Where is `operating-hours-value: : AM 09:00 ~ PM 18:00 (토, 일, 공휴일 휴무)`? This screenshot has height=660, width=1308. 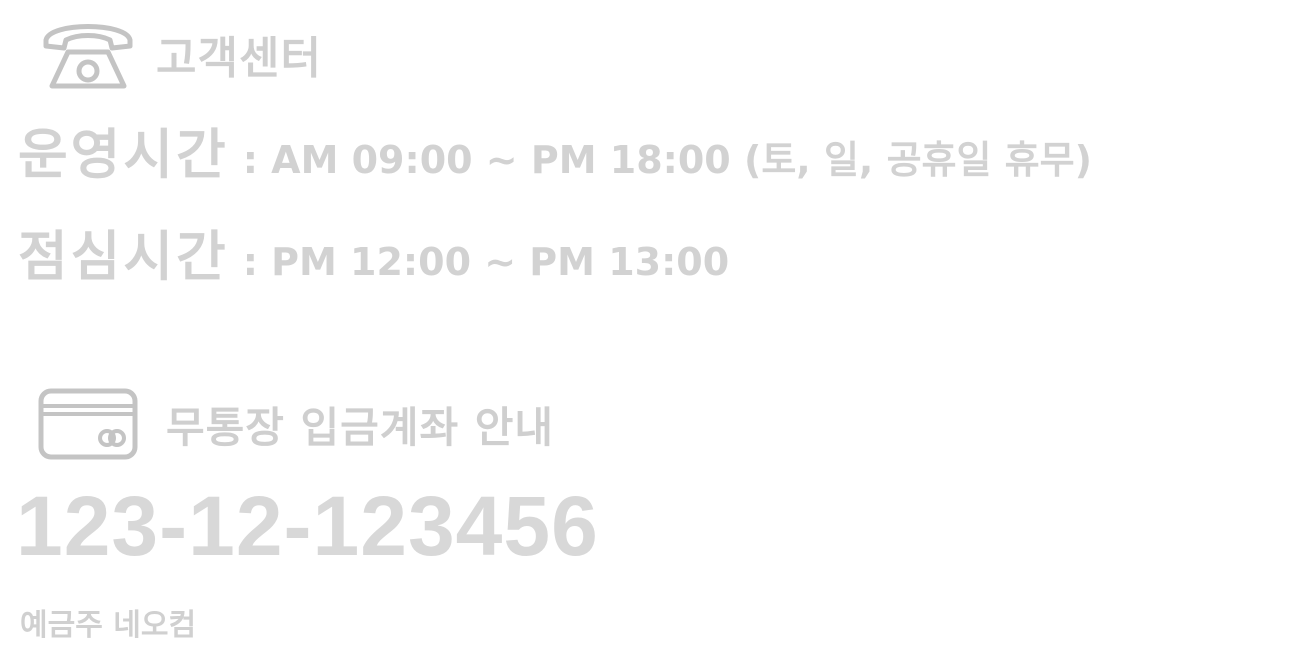 operating-hours-value: : AM 09:00 ~ PM 18:00 (토, 일, 공휴일 휴무) is located at coordinates (667, 160).